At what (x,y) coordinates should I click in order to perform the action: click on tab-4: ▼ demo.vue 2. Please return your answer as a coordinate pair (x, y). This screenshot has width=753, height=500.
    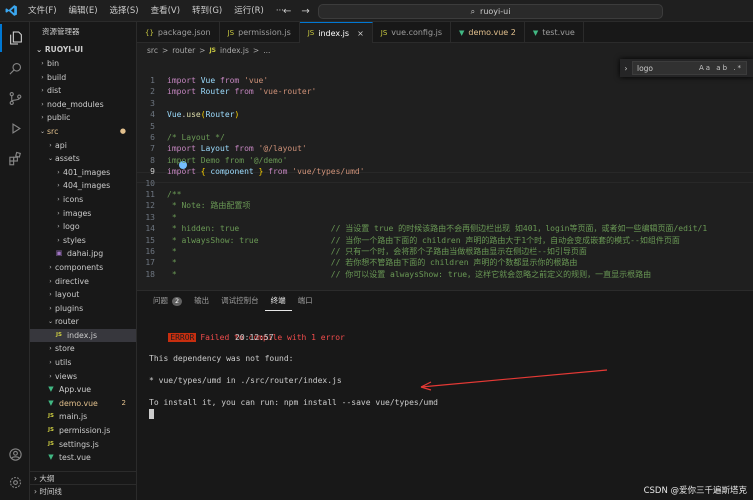
    Looking at the image, I should click on (488, 32).